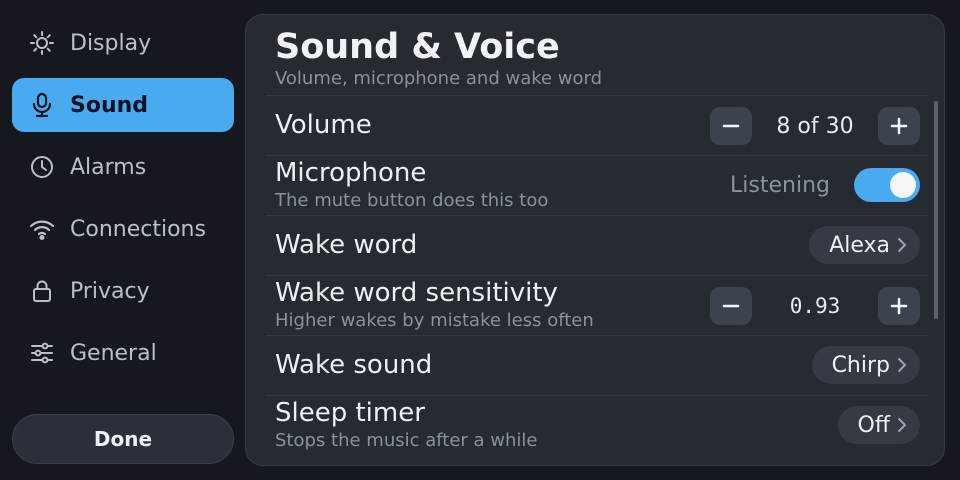 The height and width of the screenshot is (480, 960). What do you see at coordinates (346, 245) in the screenshot?
I see `wake-word-label: Wake word` at bounding box center [346, 245].